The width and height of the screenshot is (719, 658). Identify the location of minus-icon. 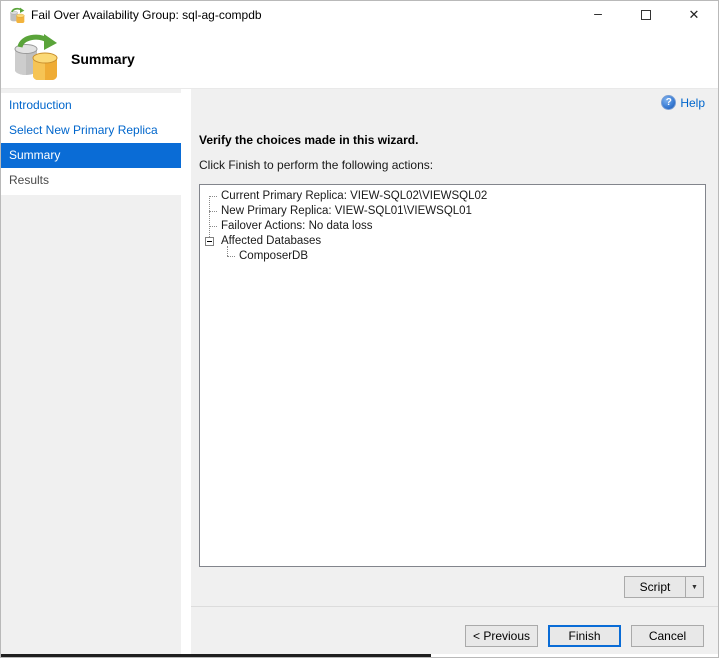
(209, 241).